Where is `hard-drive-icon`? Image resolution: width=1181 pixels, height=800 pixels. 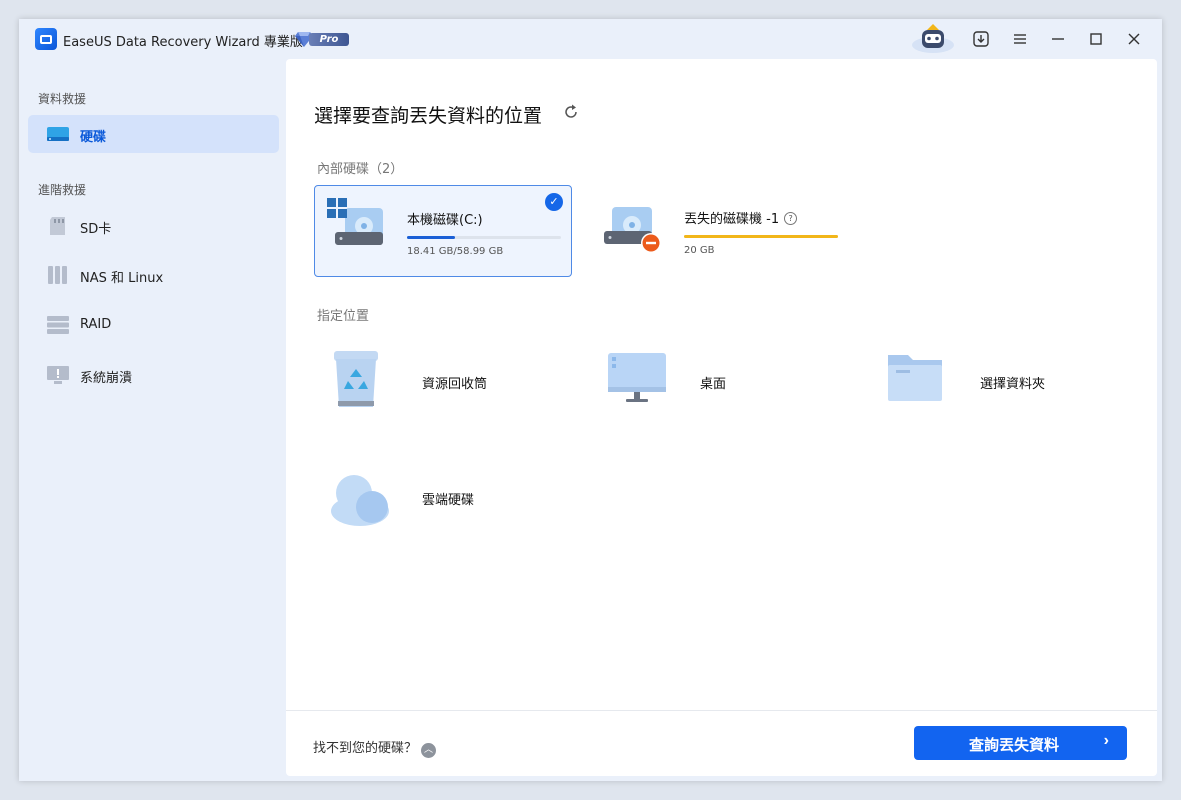
hard-drive-icon is located at coordinates (58, 134).